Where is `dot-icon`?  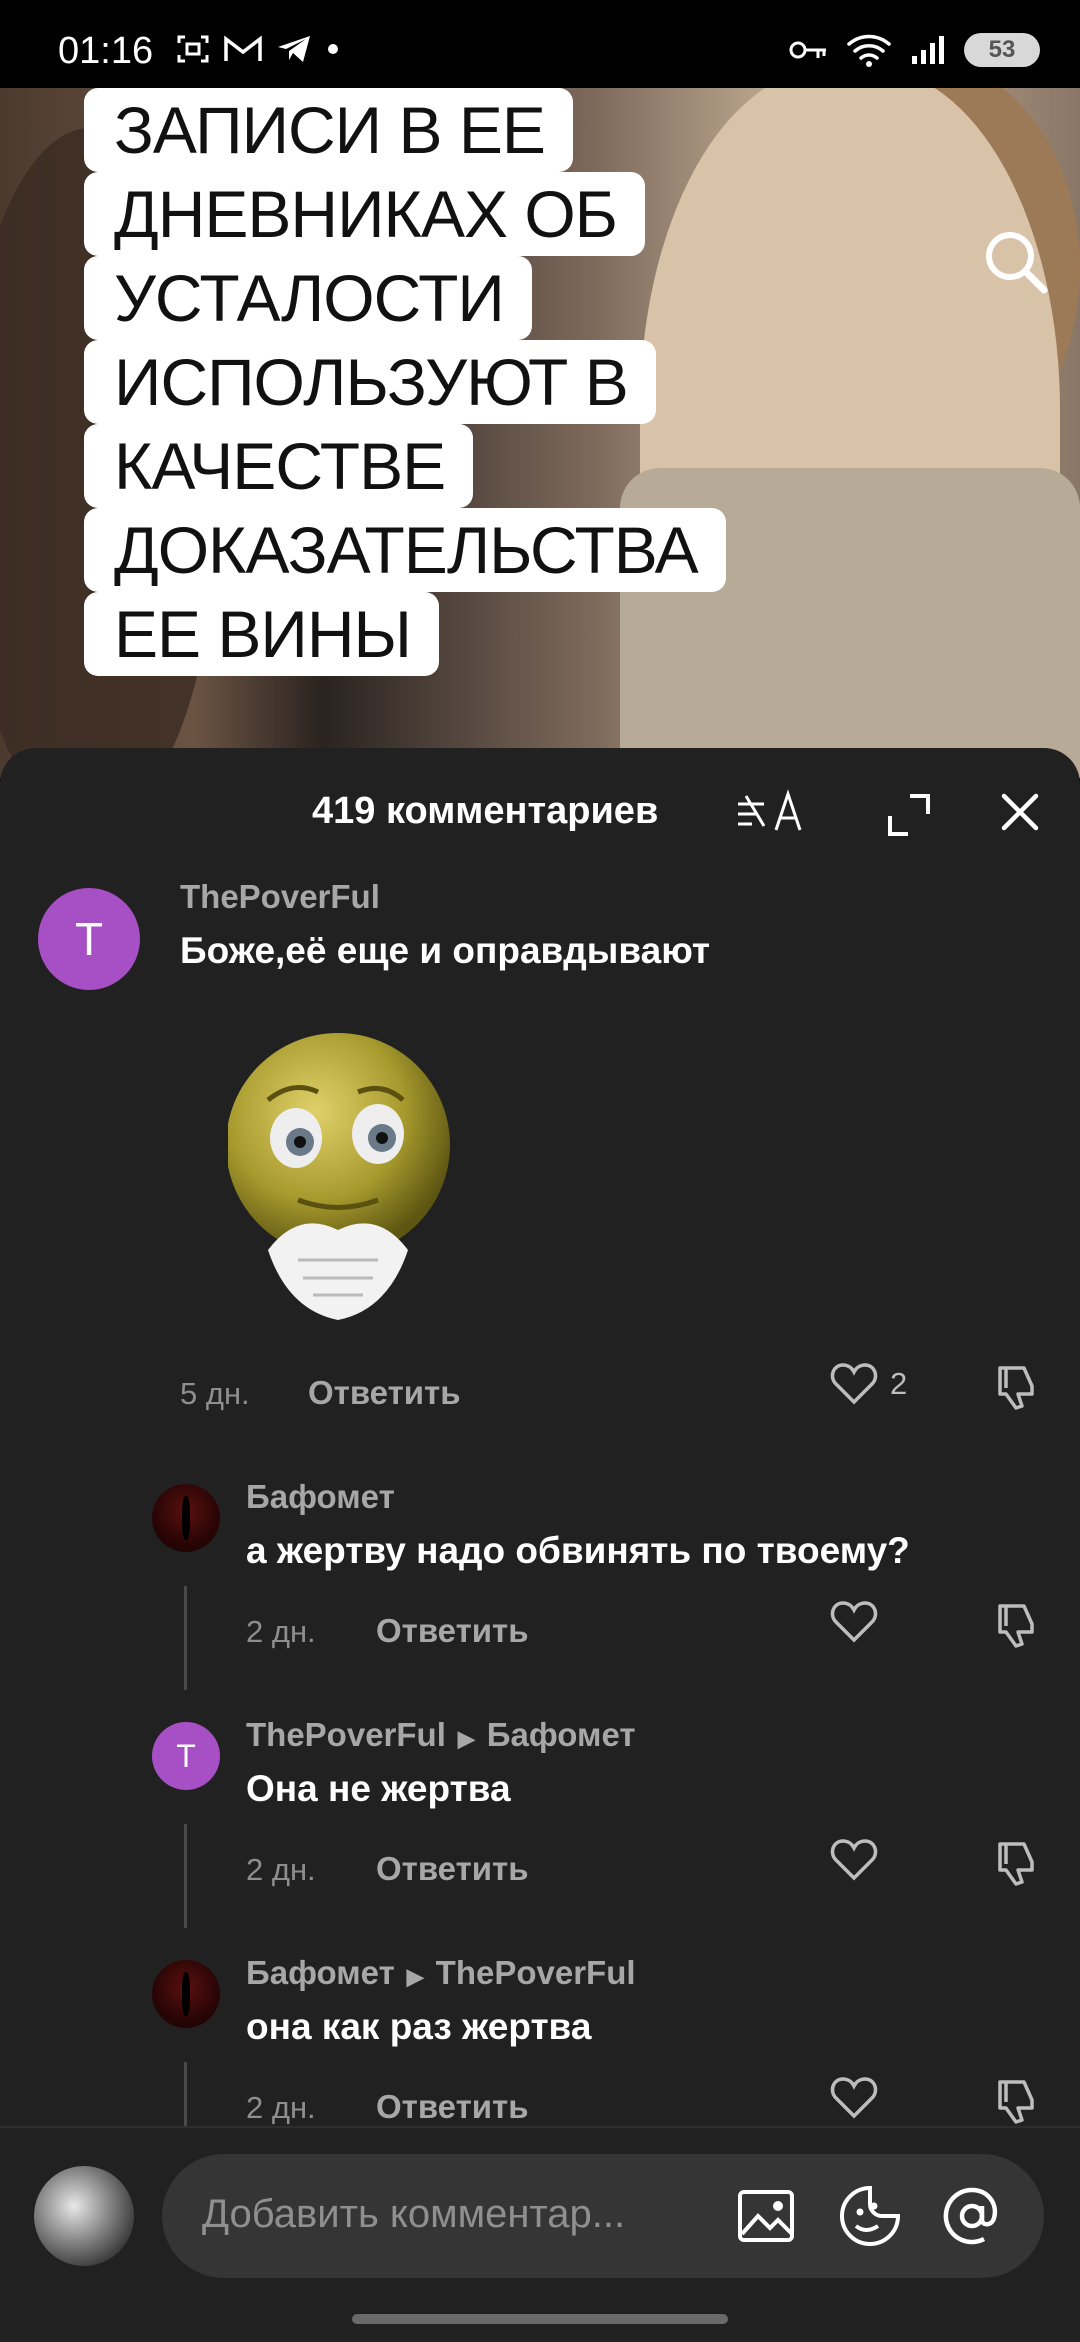 dot-icon is located at coordinates (333, 49).